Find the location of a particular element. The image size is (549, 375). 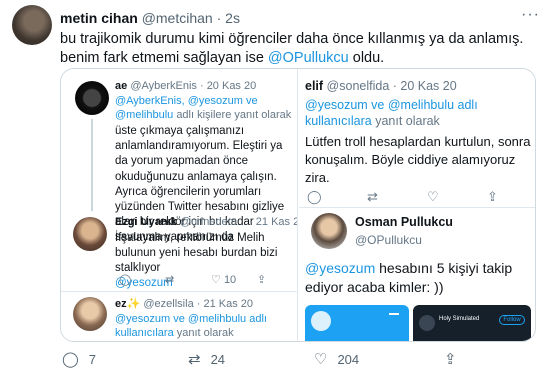

ez-avatar is located at coordinates (90, 314).